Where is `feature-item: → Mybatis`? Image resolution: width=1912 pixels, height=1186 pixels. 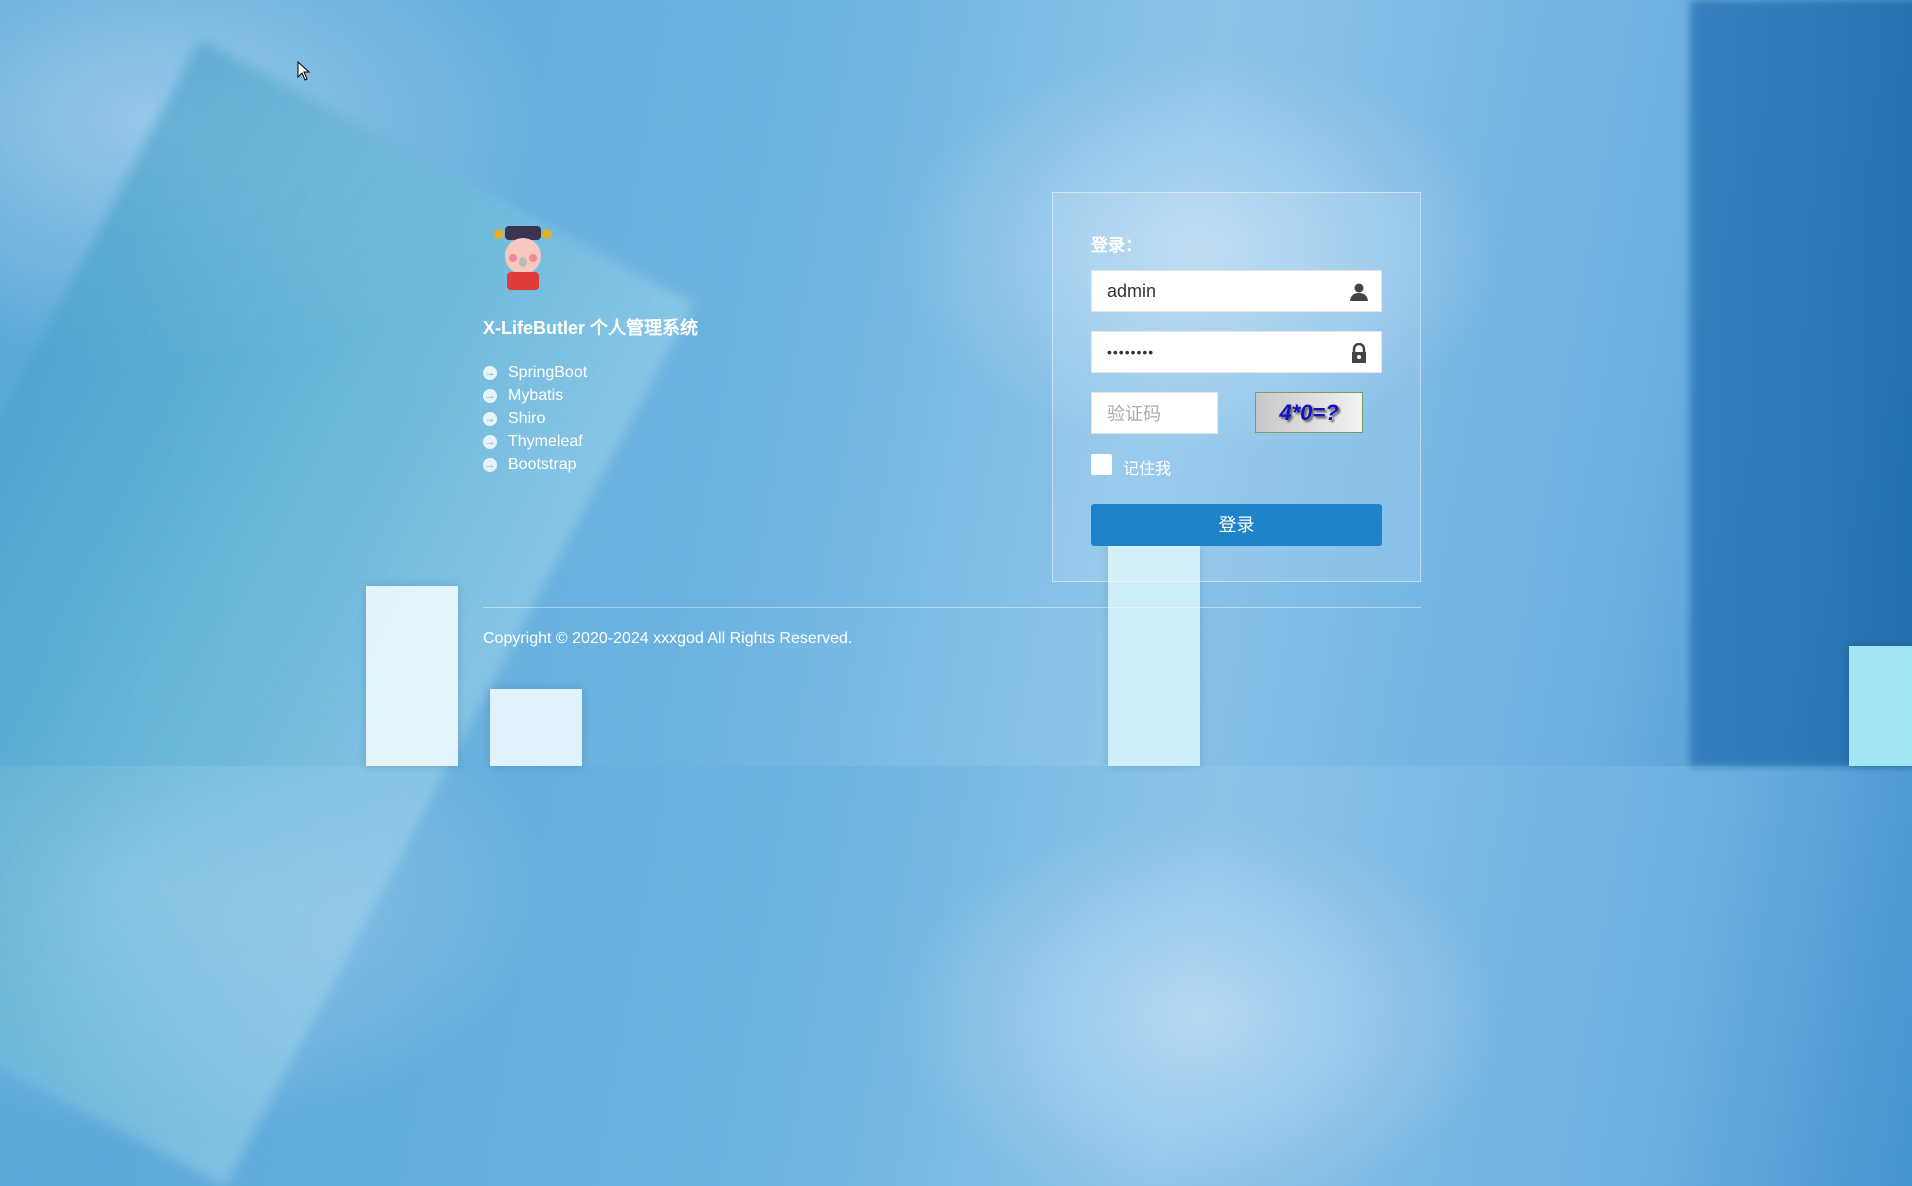
feature-item: → Mybatis is located at coordinates (535, 395).